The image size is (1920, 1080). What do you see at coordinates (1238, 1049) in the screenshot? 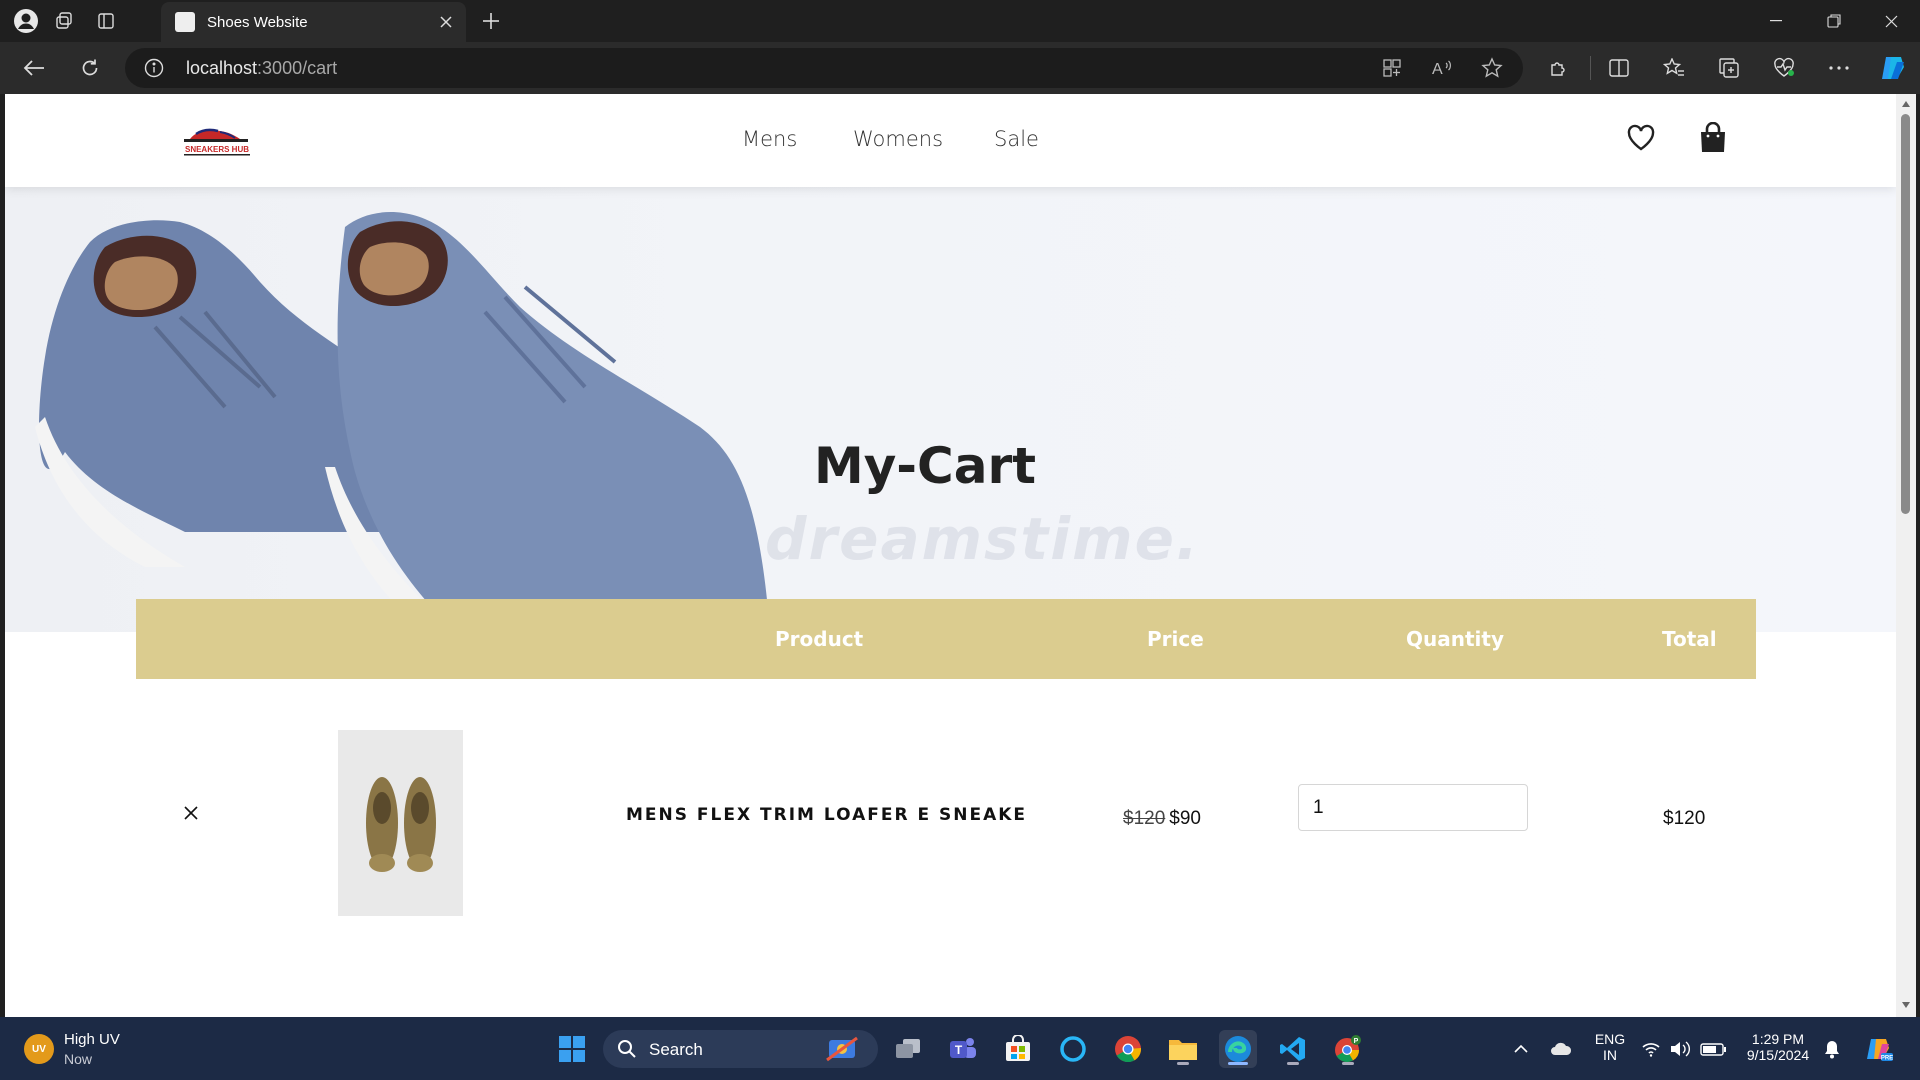
I see `edge-icon` at bounding box center [1238, 1049].